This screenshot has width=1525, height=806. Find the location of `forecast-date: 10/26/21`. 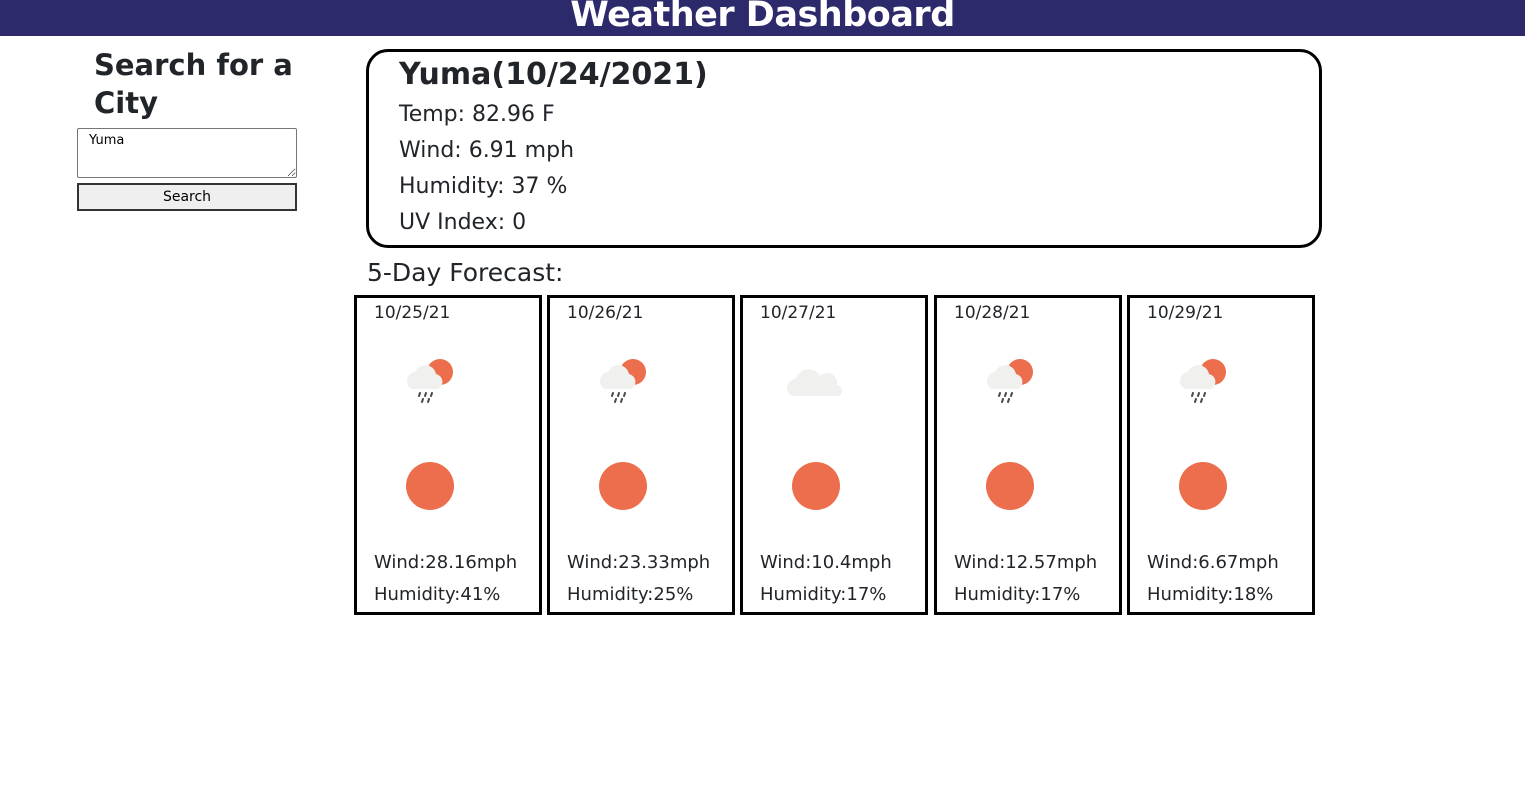

forecast-date: 10/26/21 is located at coordinates (605, 313).